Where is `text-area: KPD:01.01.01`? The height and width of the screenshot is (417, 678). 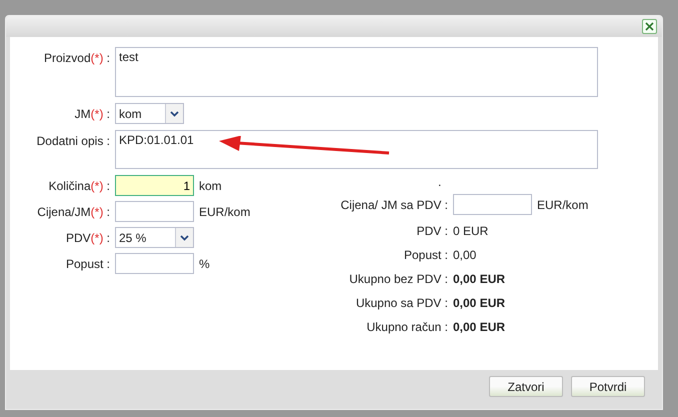 text-area: KPD:01.01.01 is located at coordinates (356, 149).